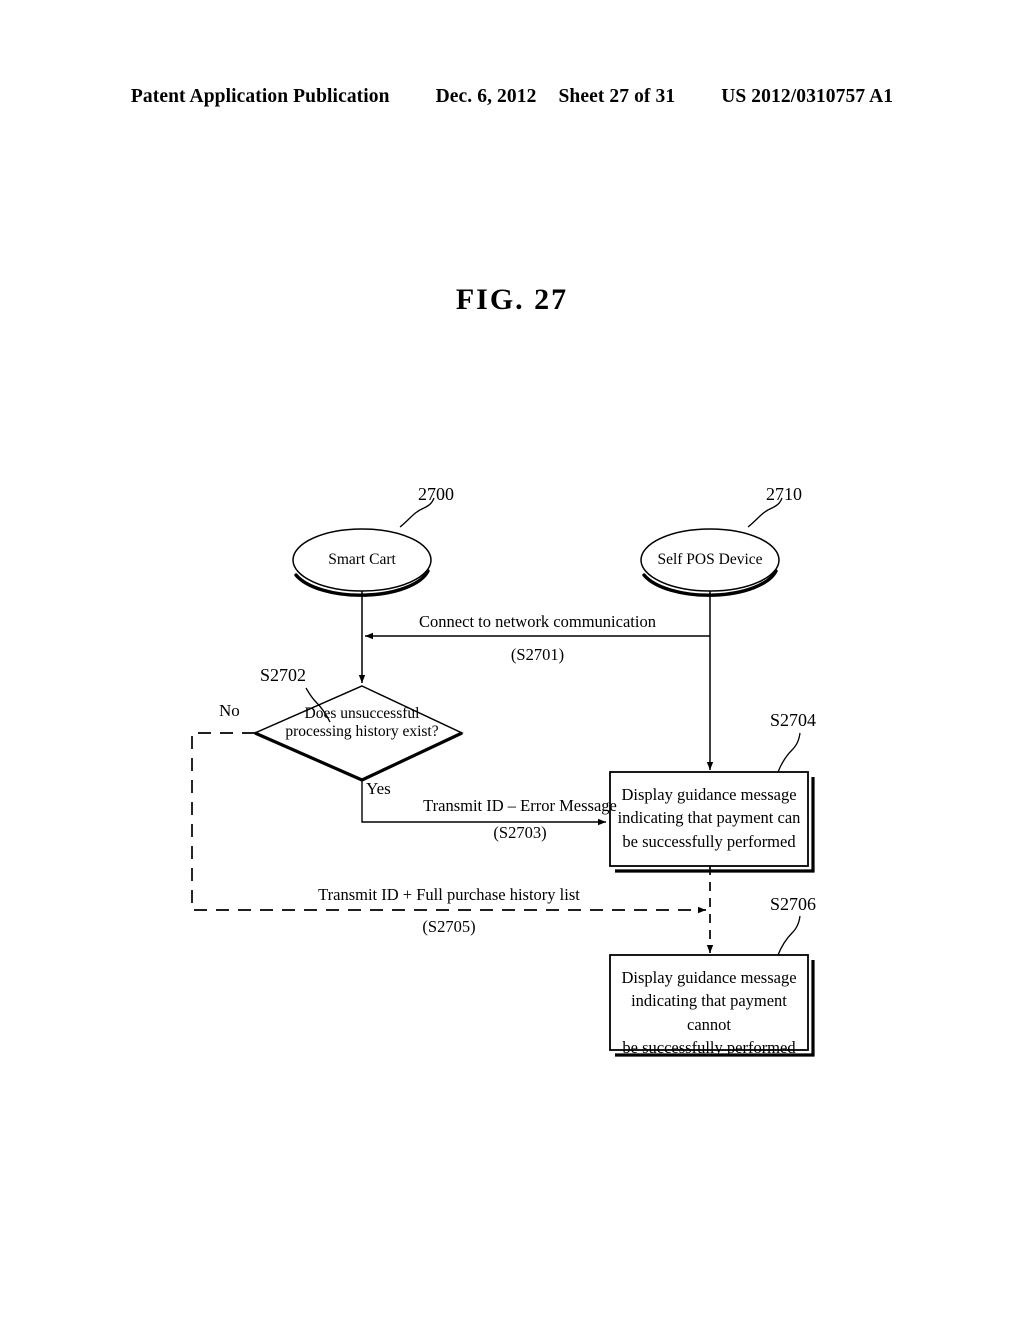  Describe the element at coordinates (537, 621) in the screenshot. I see `edge-label-s2701: Connect to network communication` at that location.